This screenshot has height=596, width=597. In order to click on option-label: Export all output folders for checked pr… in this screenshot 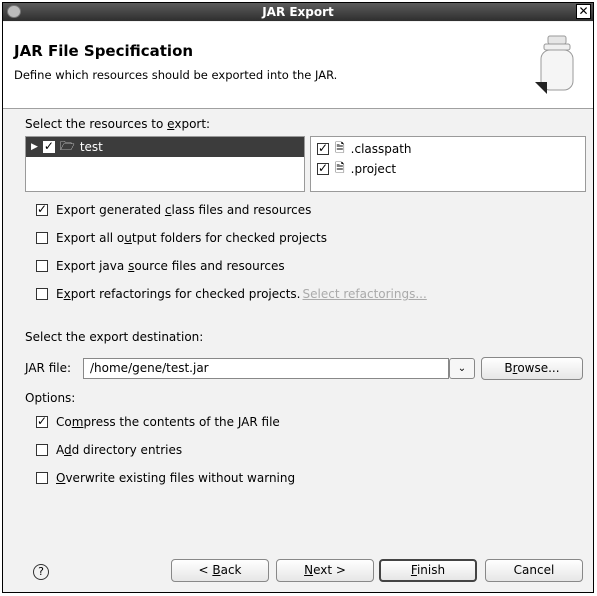, I will do `click(191, 238)`.